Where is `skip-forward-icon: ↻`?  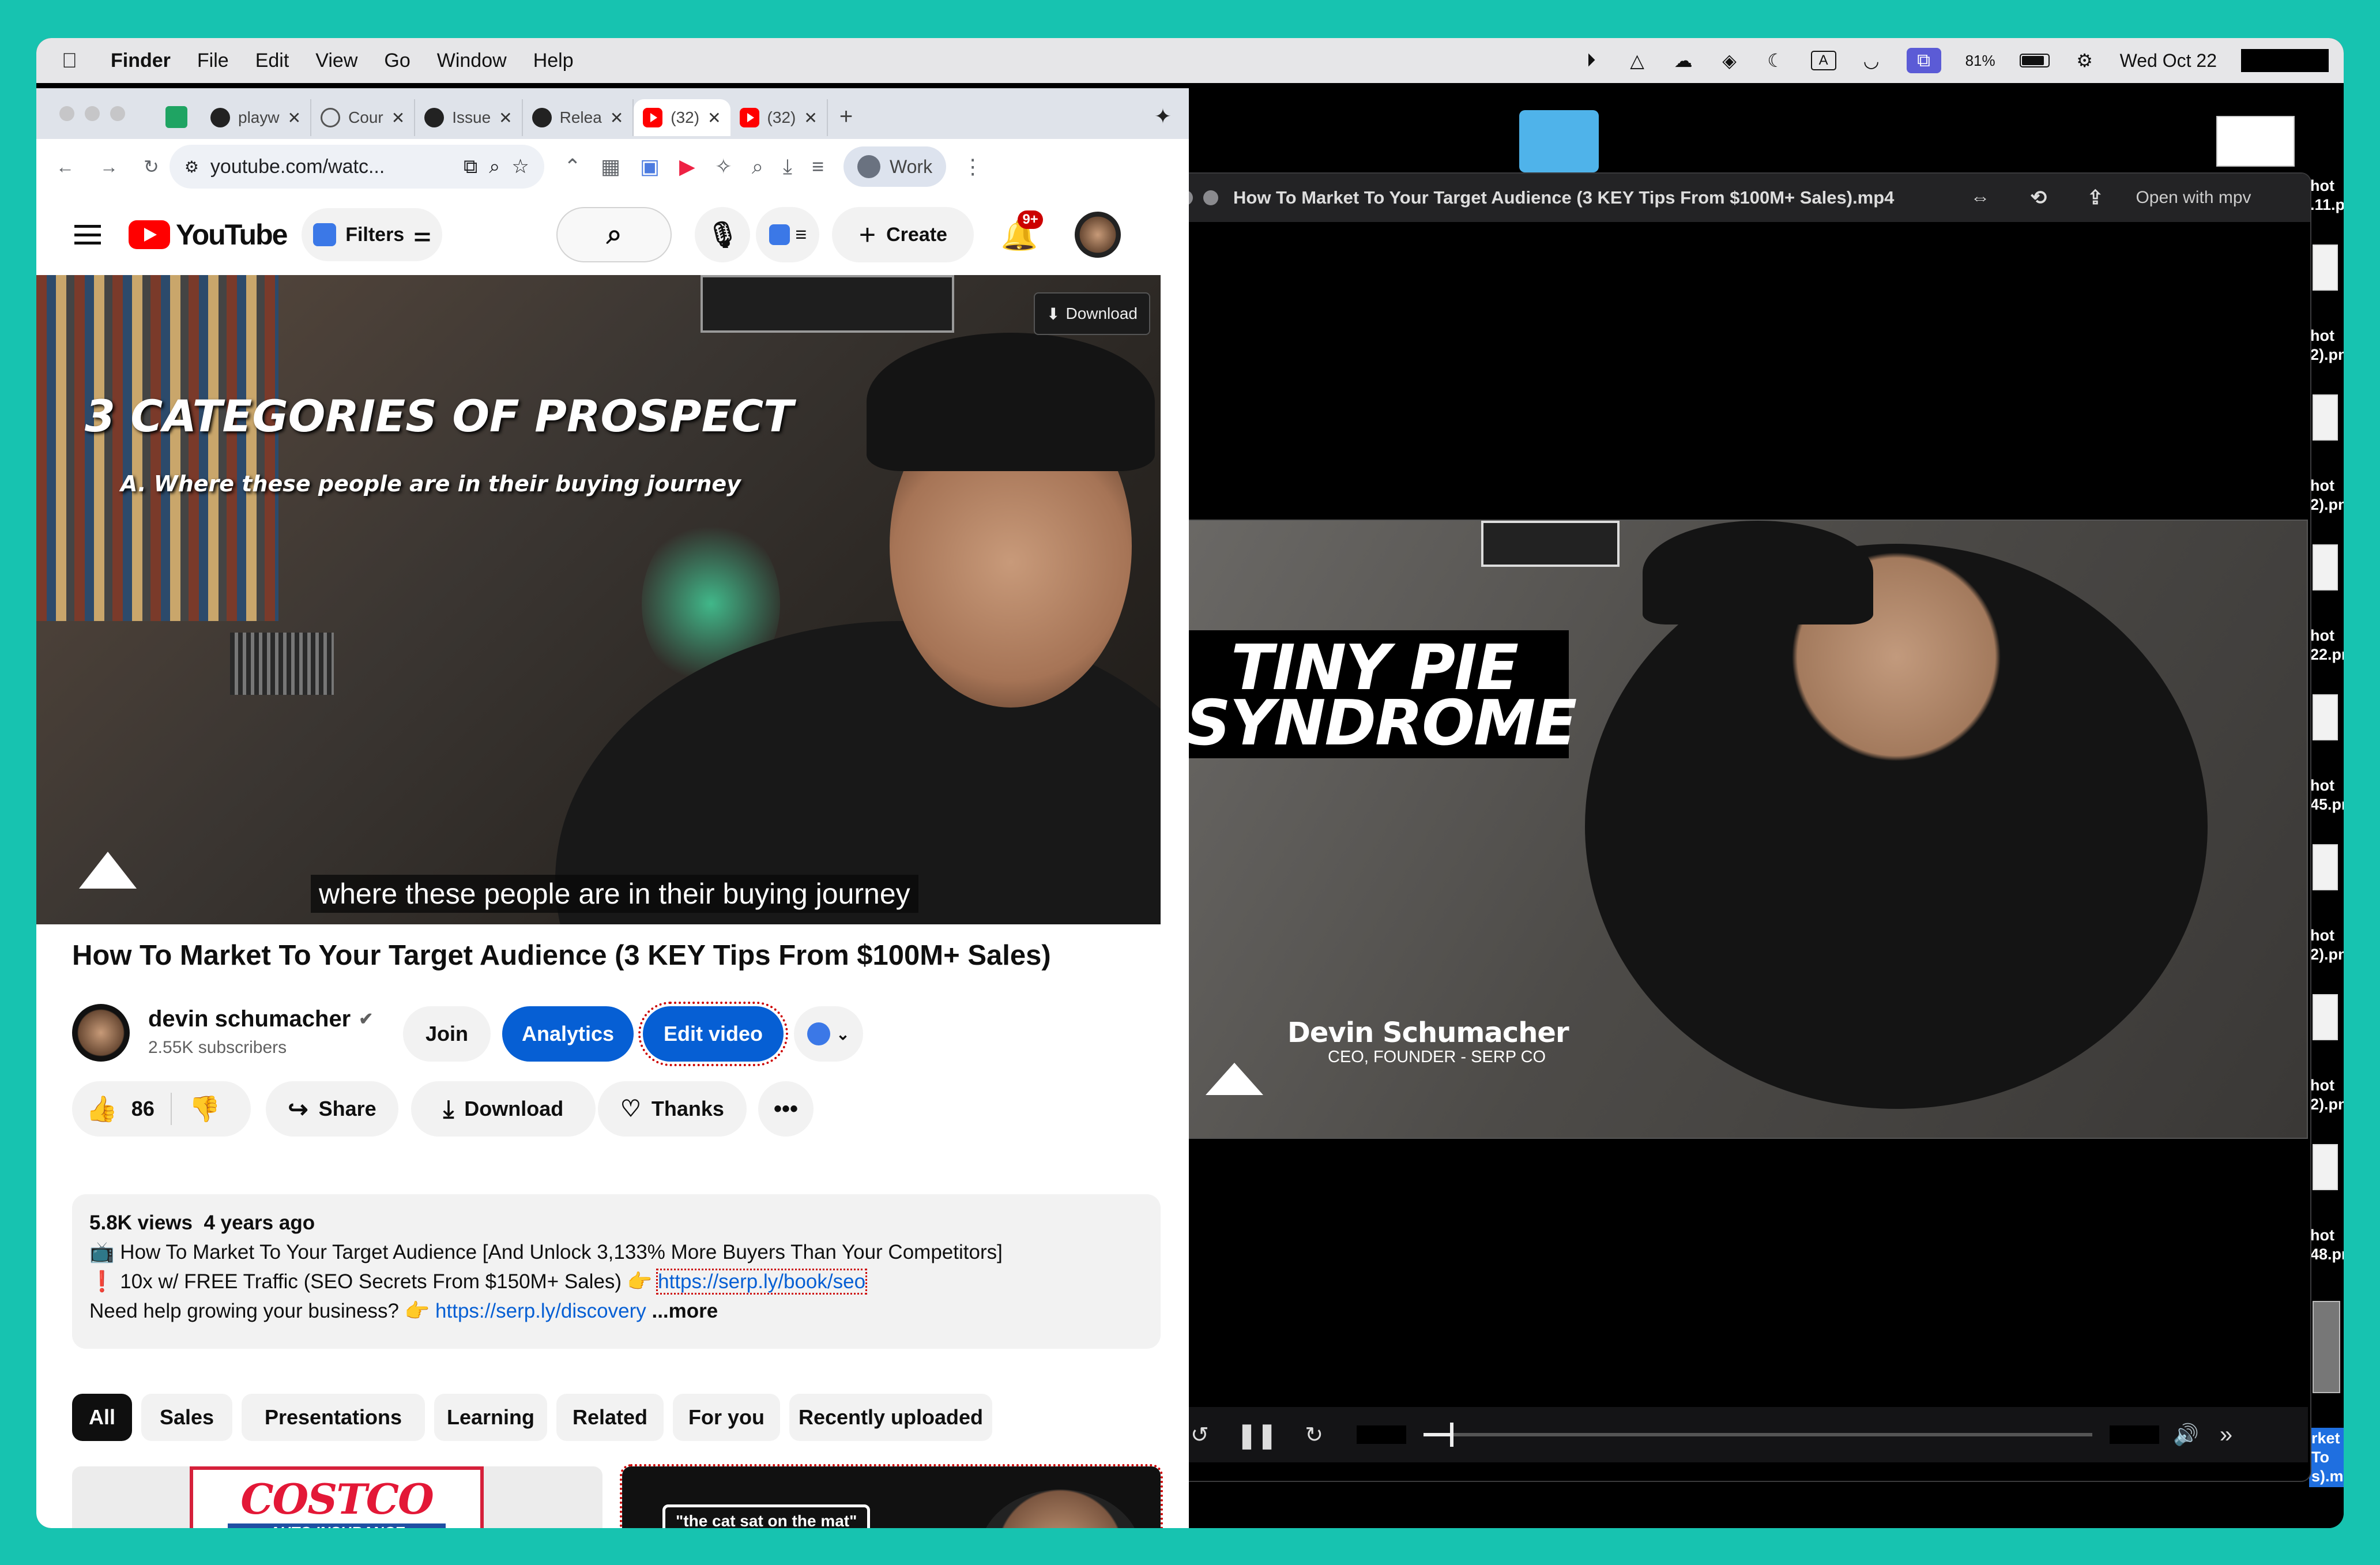
skip-forward-icon: ↻ is located at coordinates (1314, 1435).